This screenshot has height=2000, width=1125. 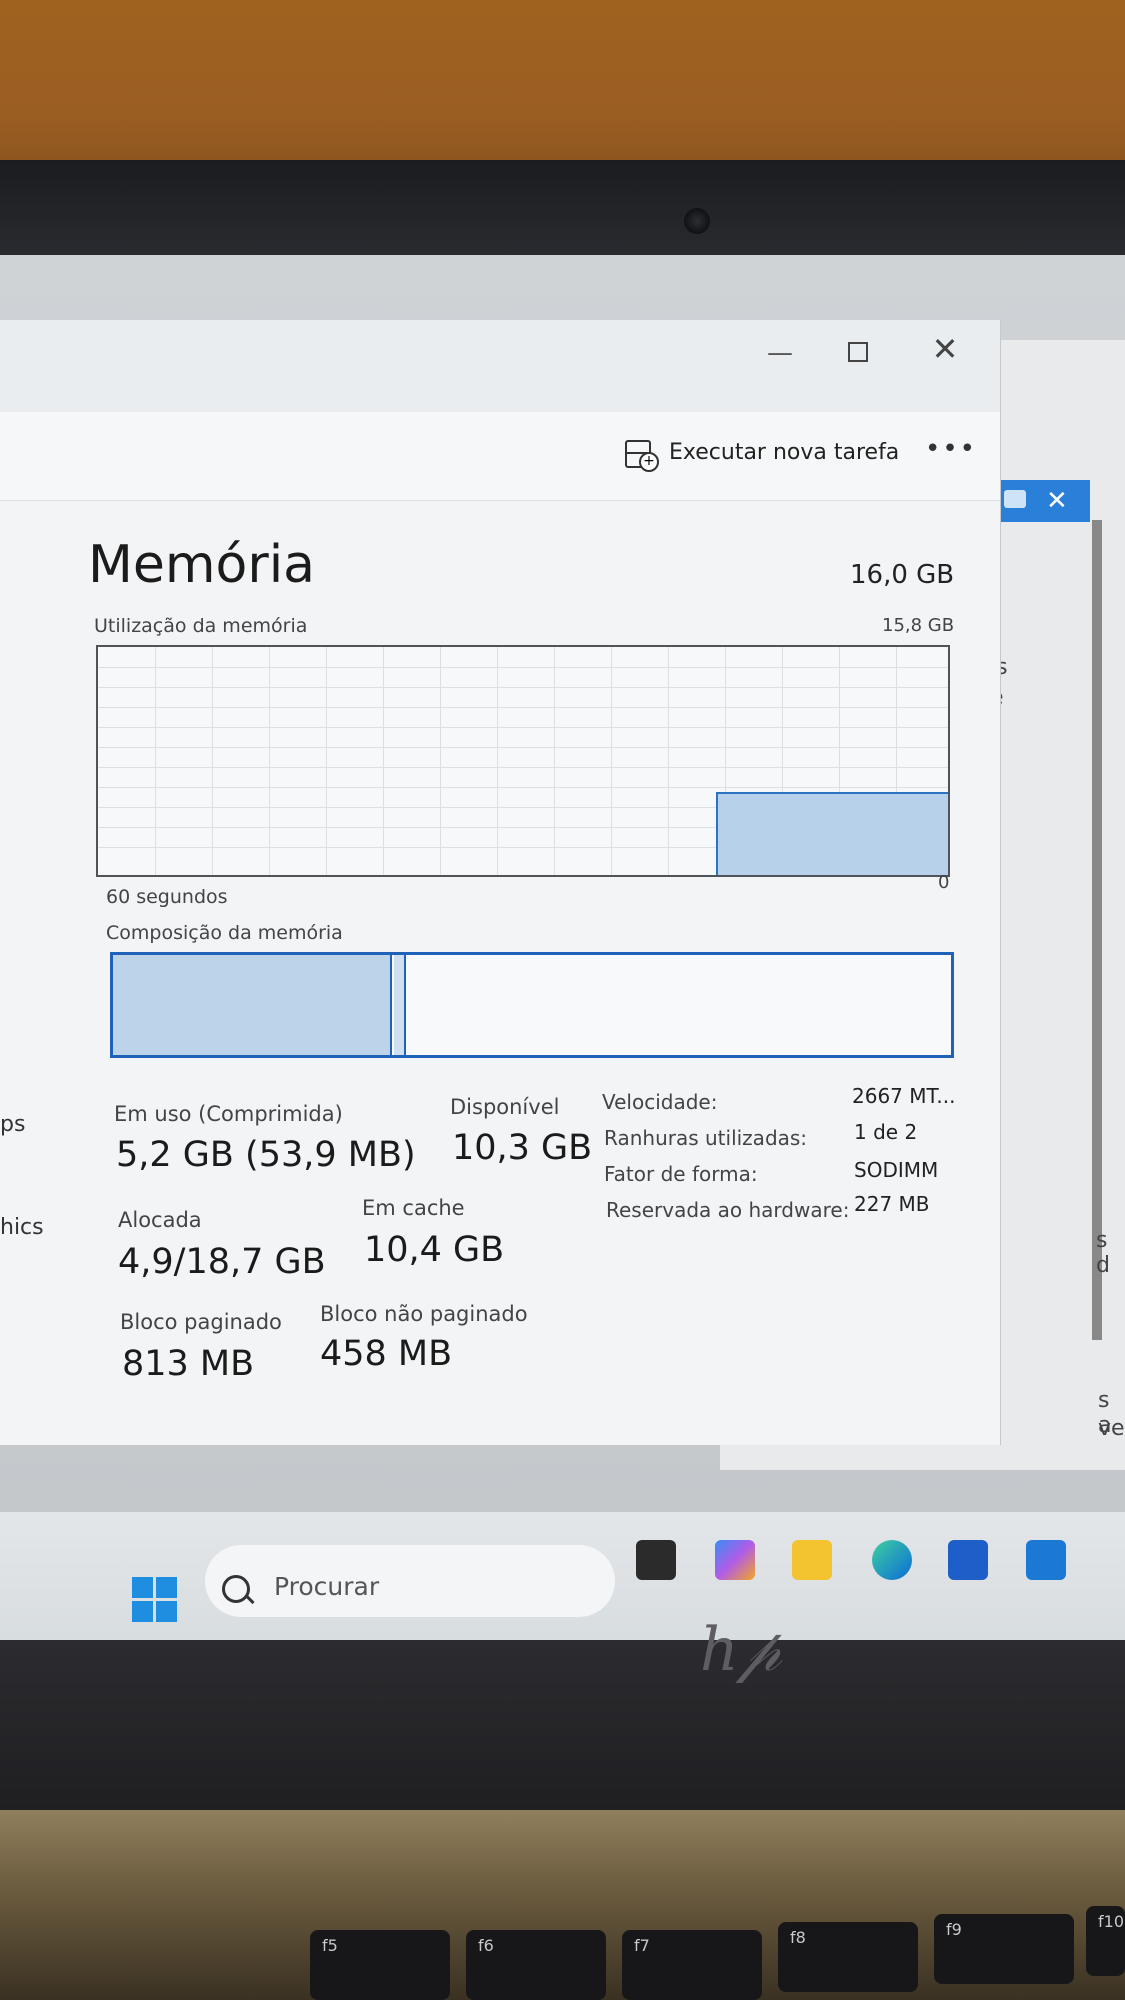 What do you see at coordinates (1111, 1921) in the screenshot?
I see `key-label: f10` at bounding box center [1111, 1921].